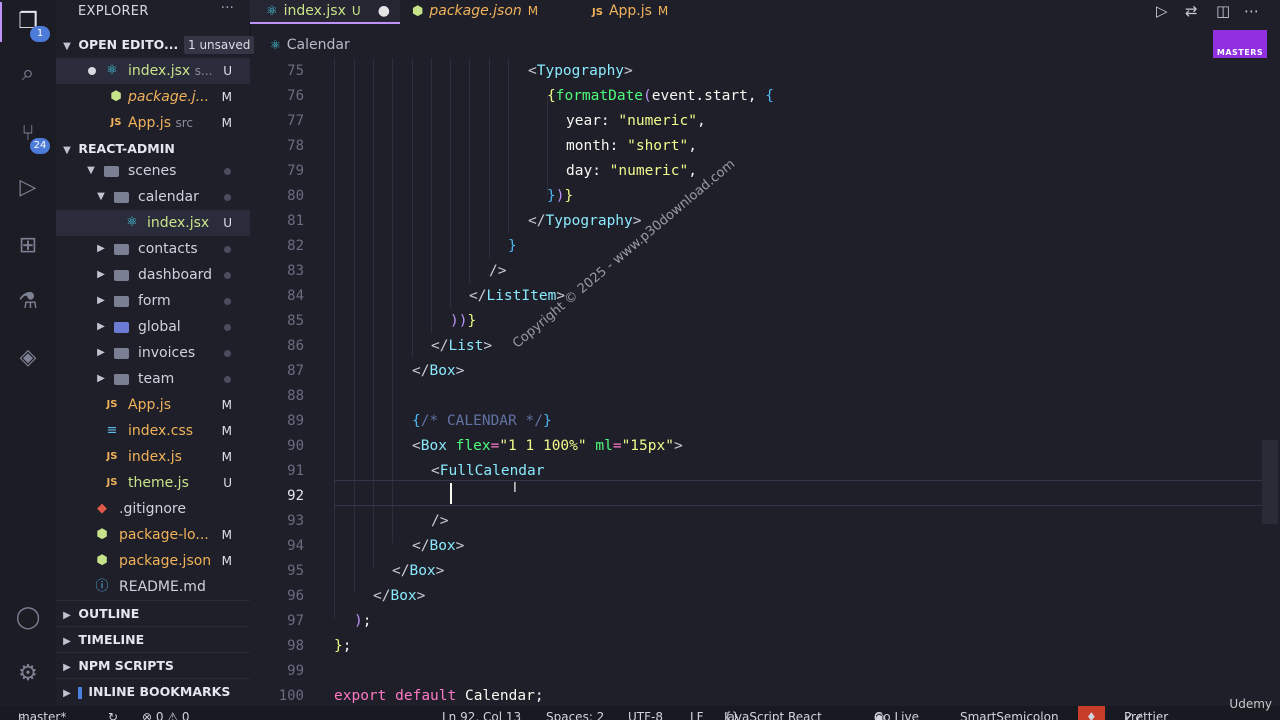  I want to click on tree-file-readme: ⓘ README.md, so click(153, 587).